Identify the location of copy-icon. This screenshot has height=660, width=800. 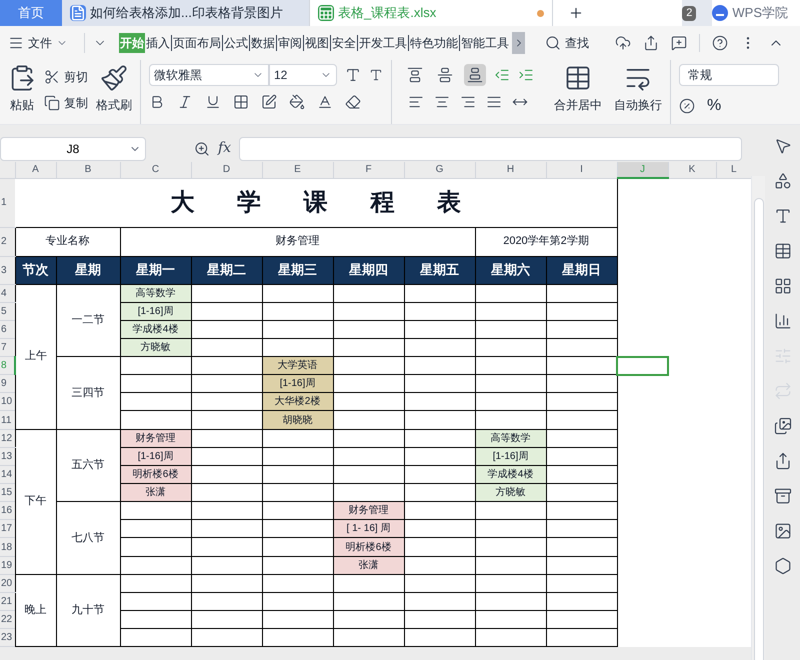
(52, 103).